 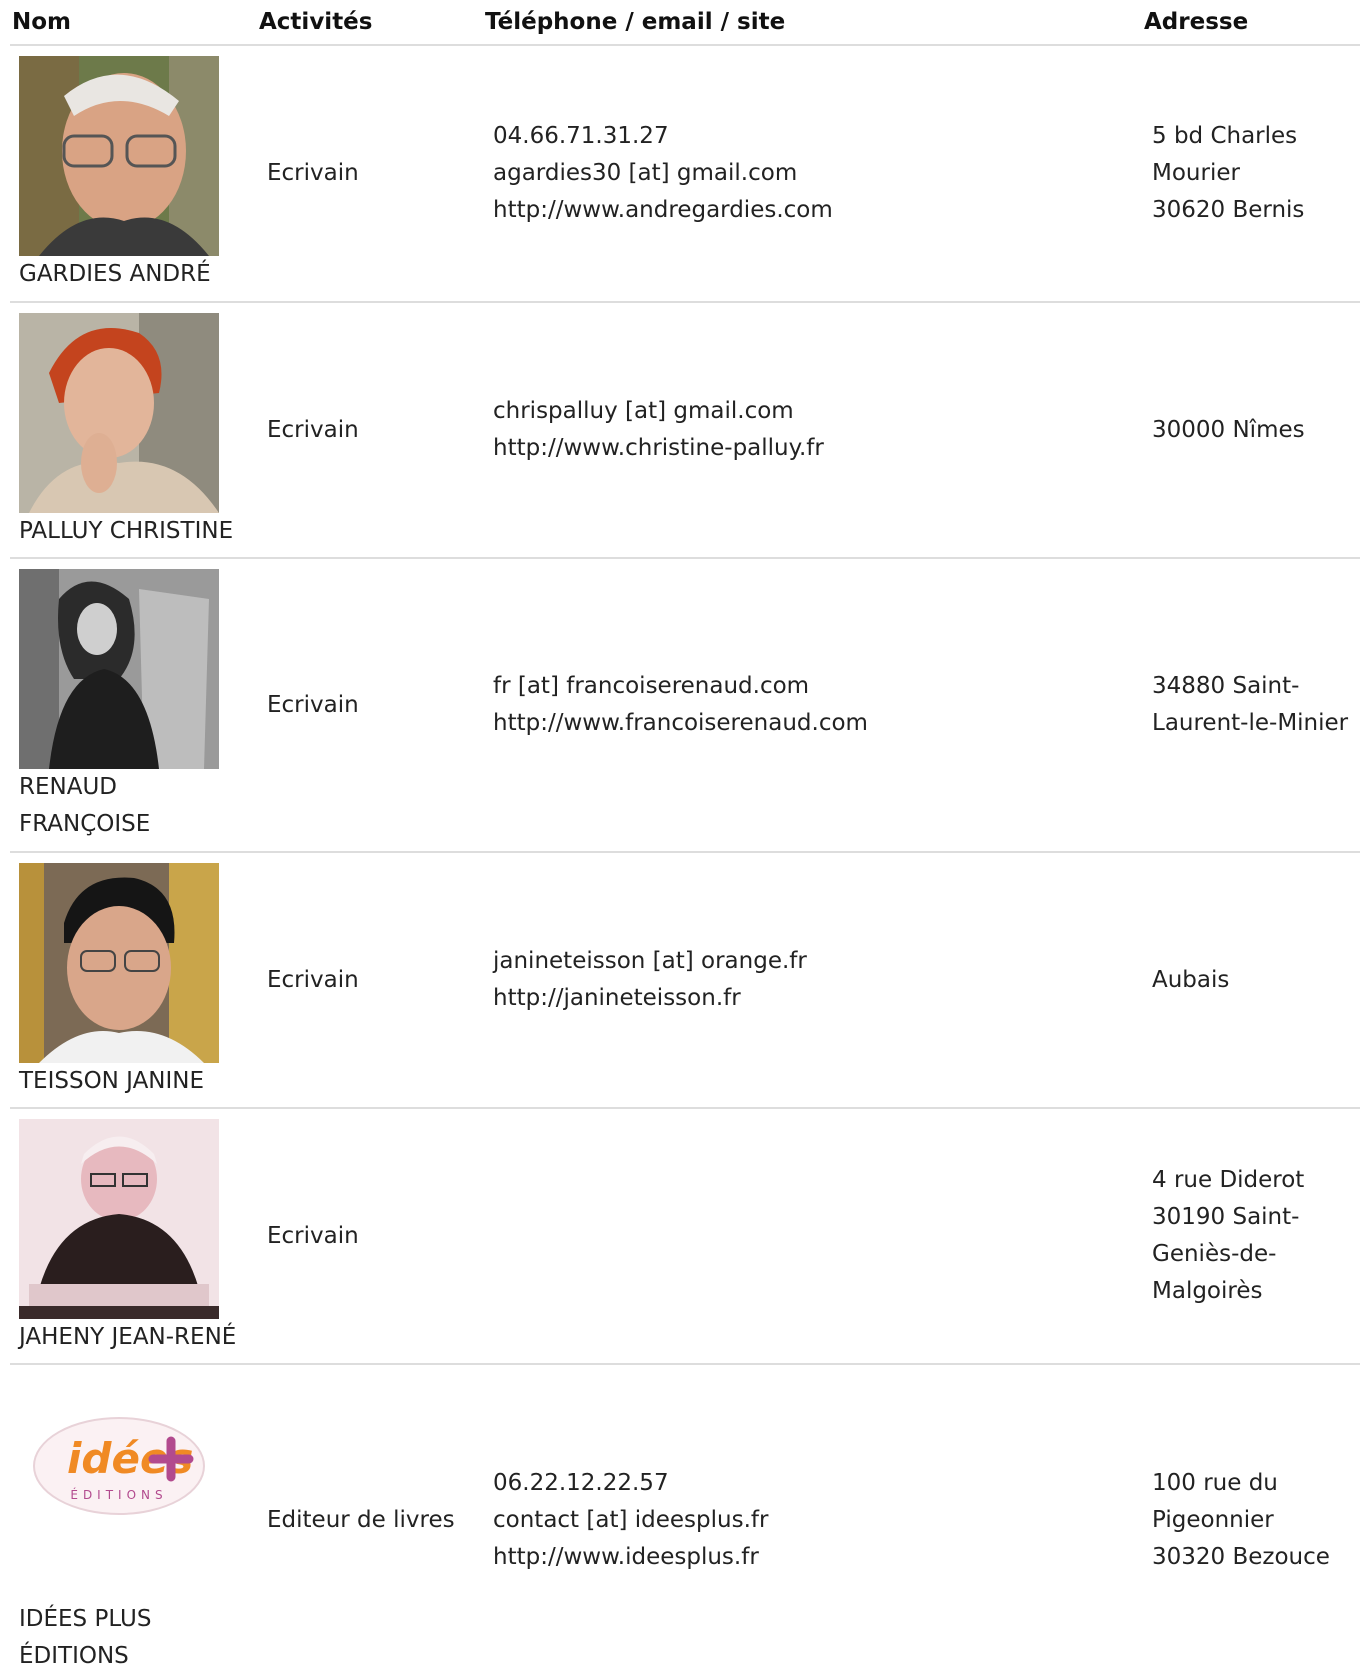 What do you see at coordinates (1196, 173) in the screenshot?
I see `address-line: Mourier` at bounding box center [1196, 173].